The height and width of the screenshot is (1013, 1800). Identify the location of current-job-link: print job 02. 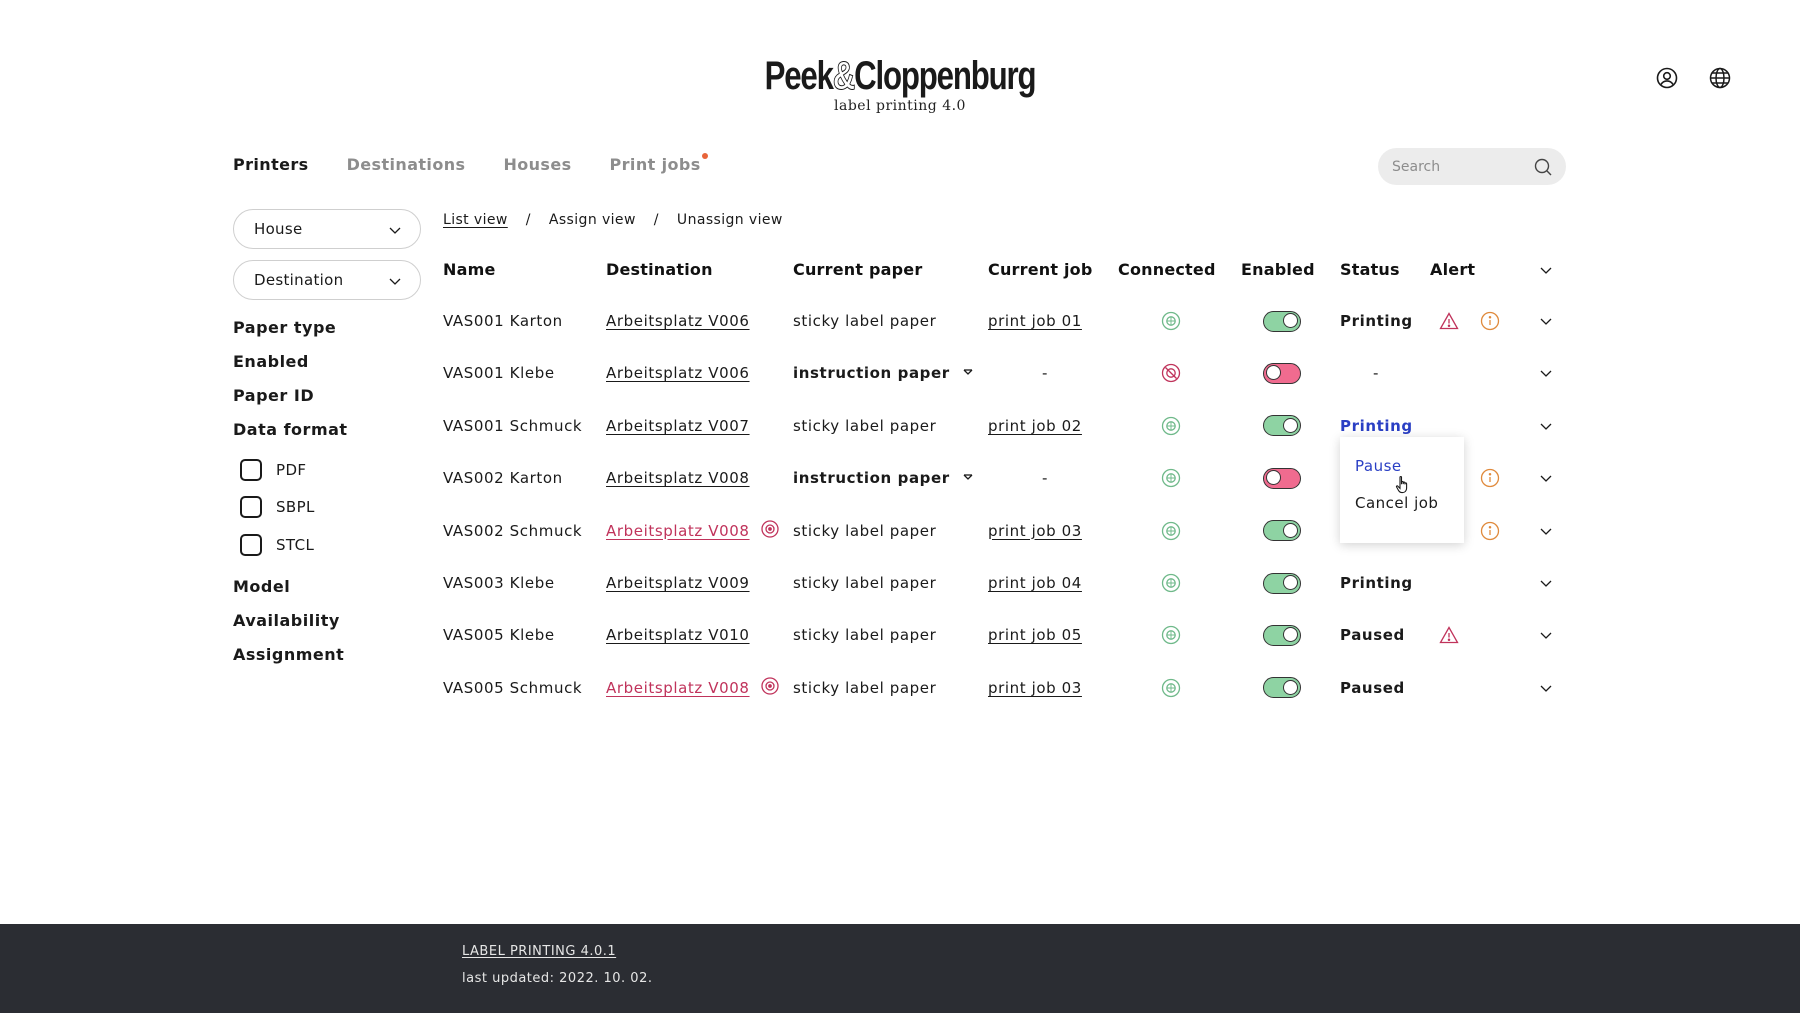
(1035, 426).